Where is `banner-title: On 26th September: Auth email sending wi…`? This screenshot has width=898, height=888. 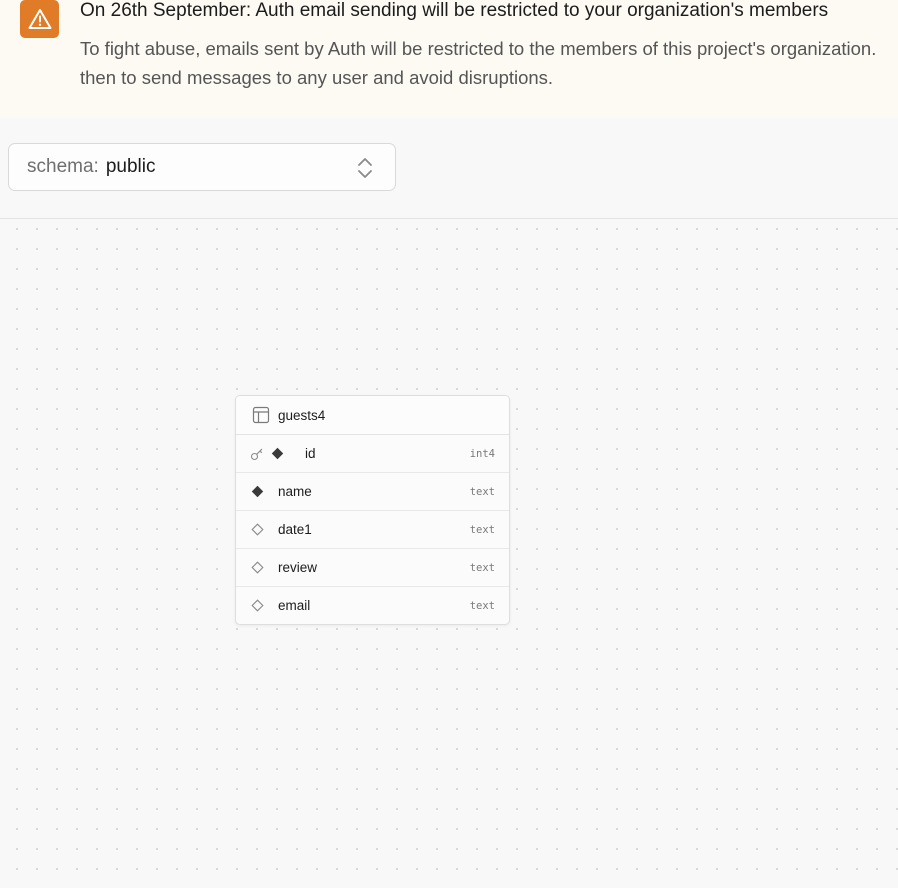 banner-title: On 26th September: Auth email sending wi… is located at coordinates (454, 10).